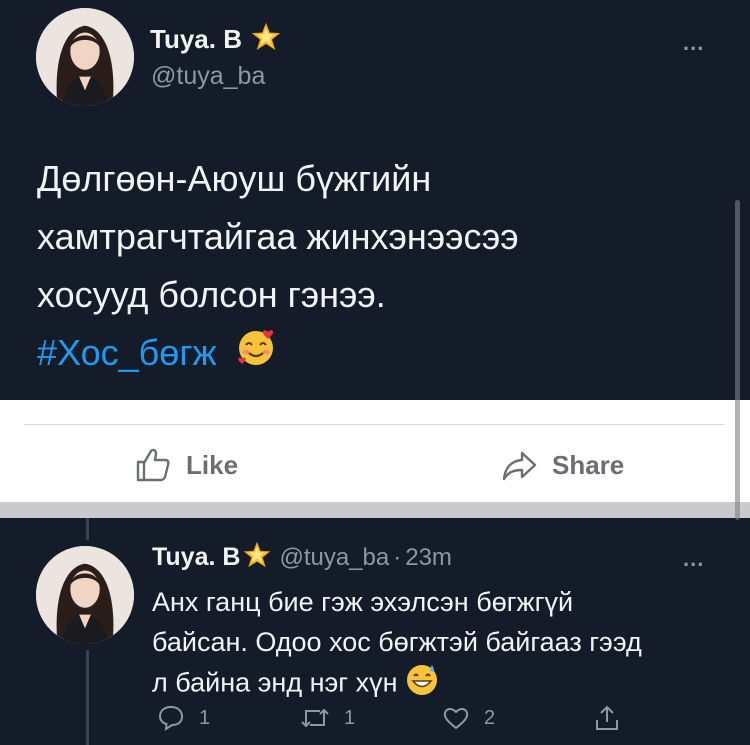 This screenshot has height=745, width=750. I want to click on like-count: 2, so click(490, 717).